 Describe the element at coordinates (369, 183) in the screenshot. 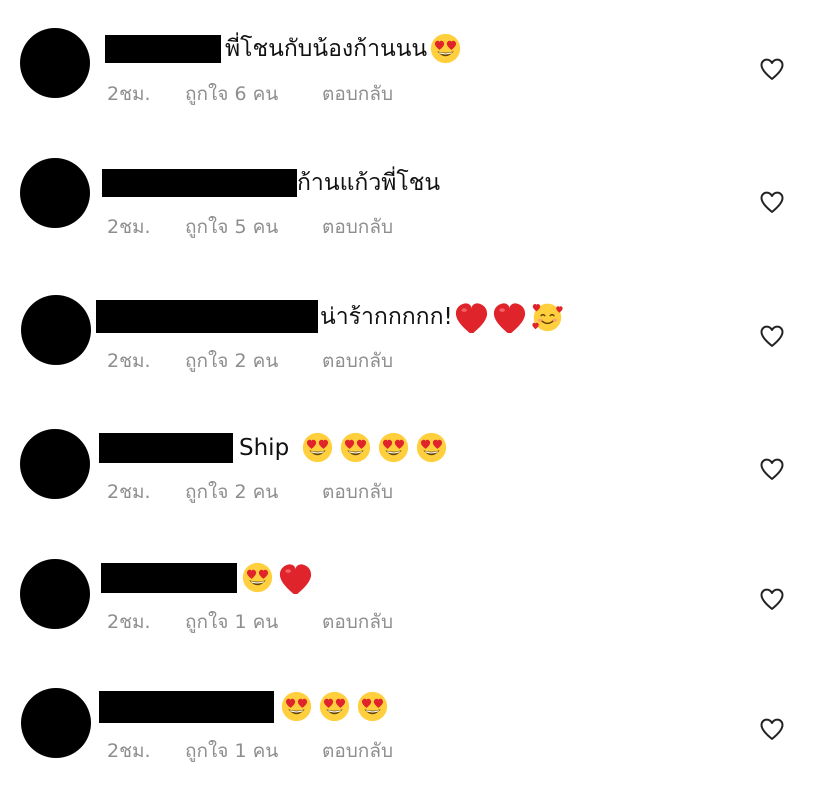

I see `comment-text: ก้านแก้วพี่โชน` at that location.